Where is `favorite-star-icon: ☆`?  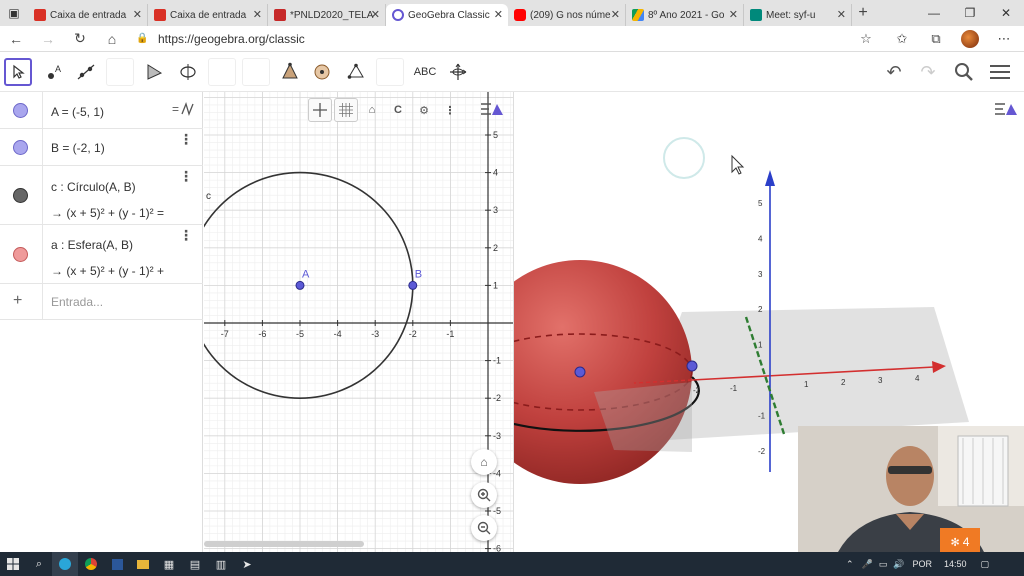
favorite-star-icon: ☆ is located at coordinates (866, 39).